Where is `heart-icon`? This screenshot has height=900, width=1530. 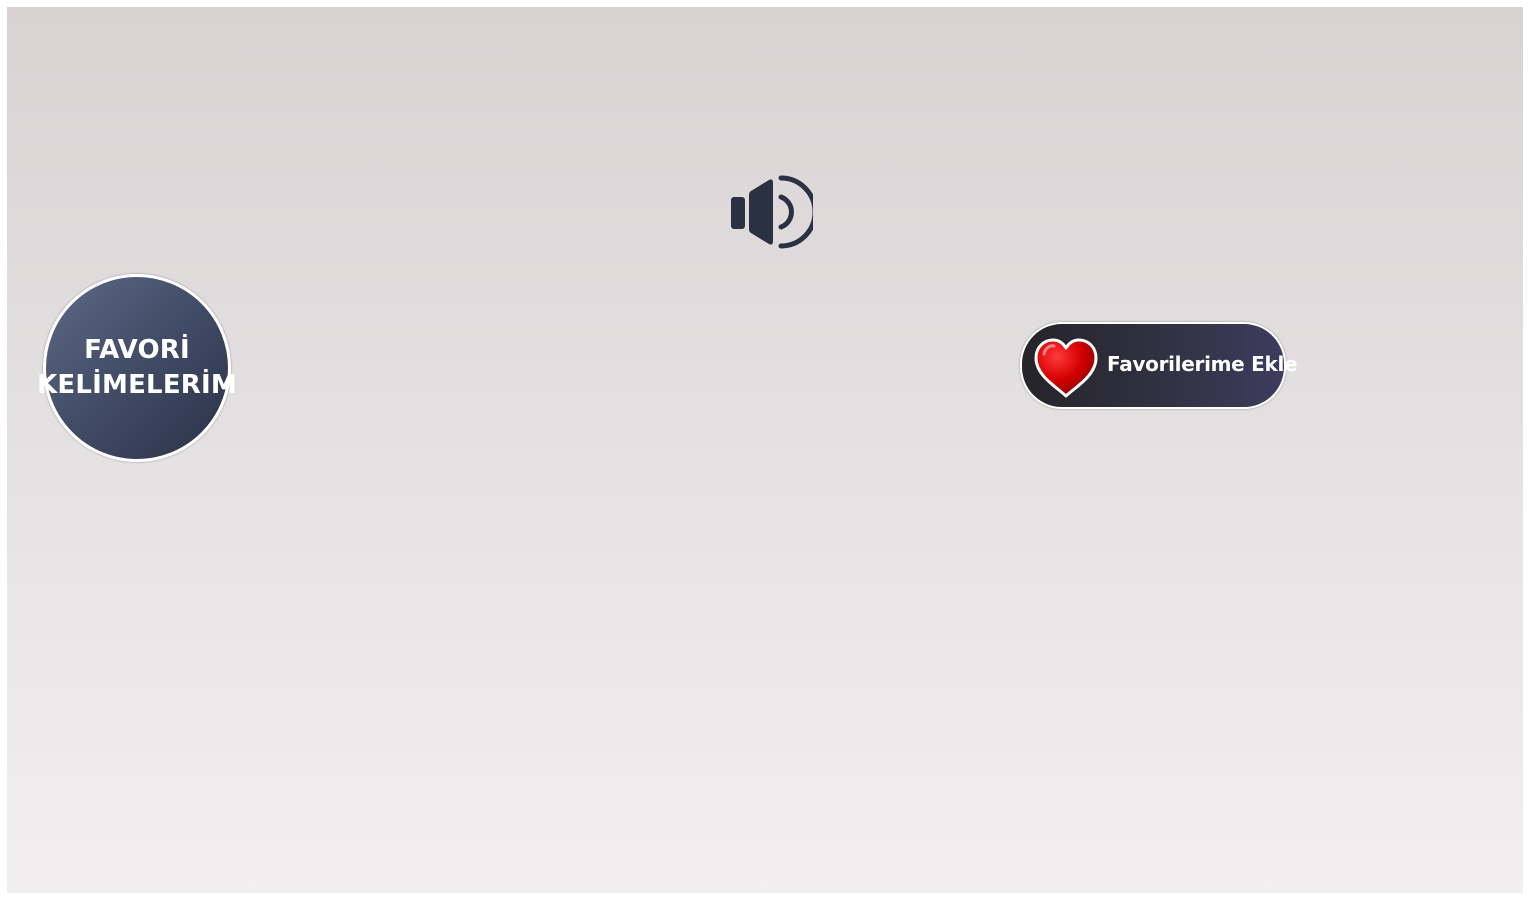
heart-icon is located at coordinates (1066, 368).